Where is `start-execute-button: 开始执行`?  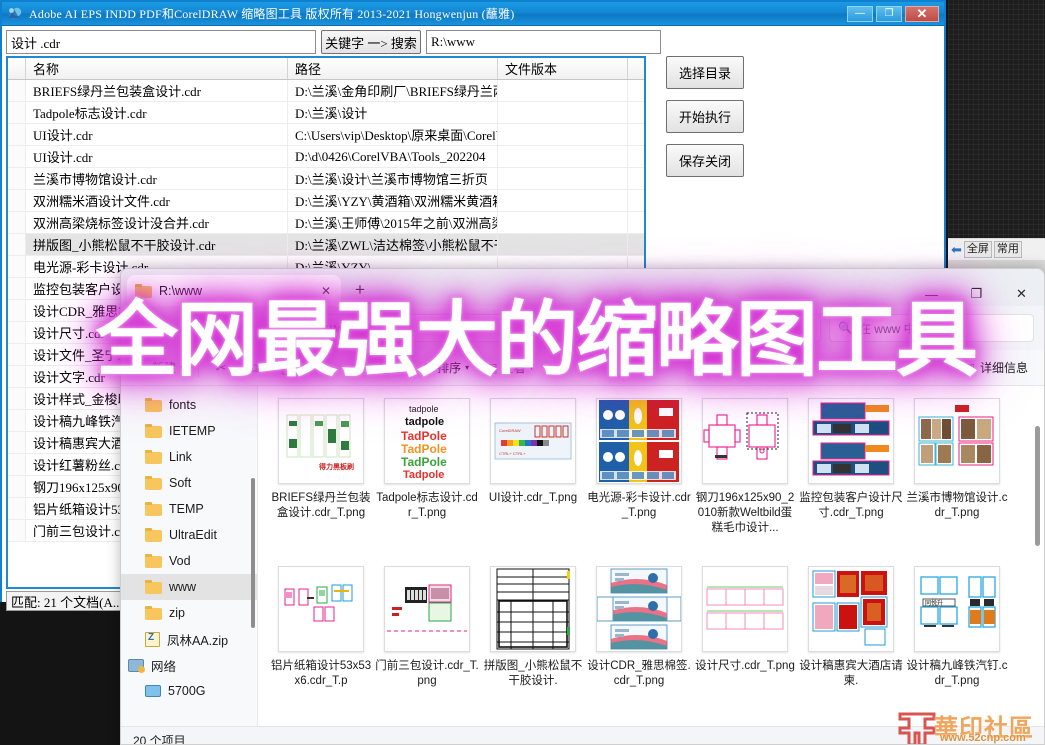 start-execute-button: 开始执行 is located at coordinates (705, 116).